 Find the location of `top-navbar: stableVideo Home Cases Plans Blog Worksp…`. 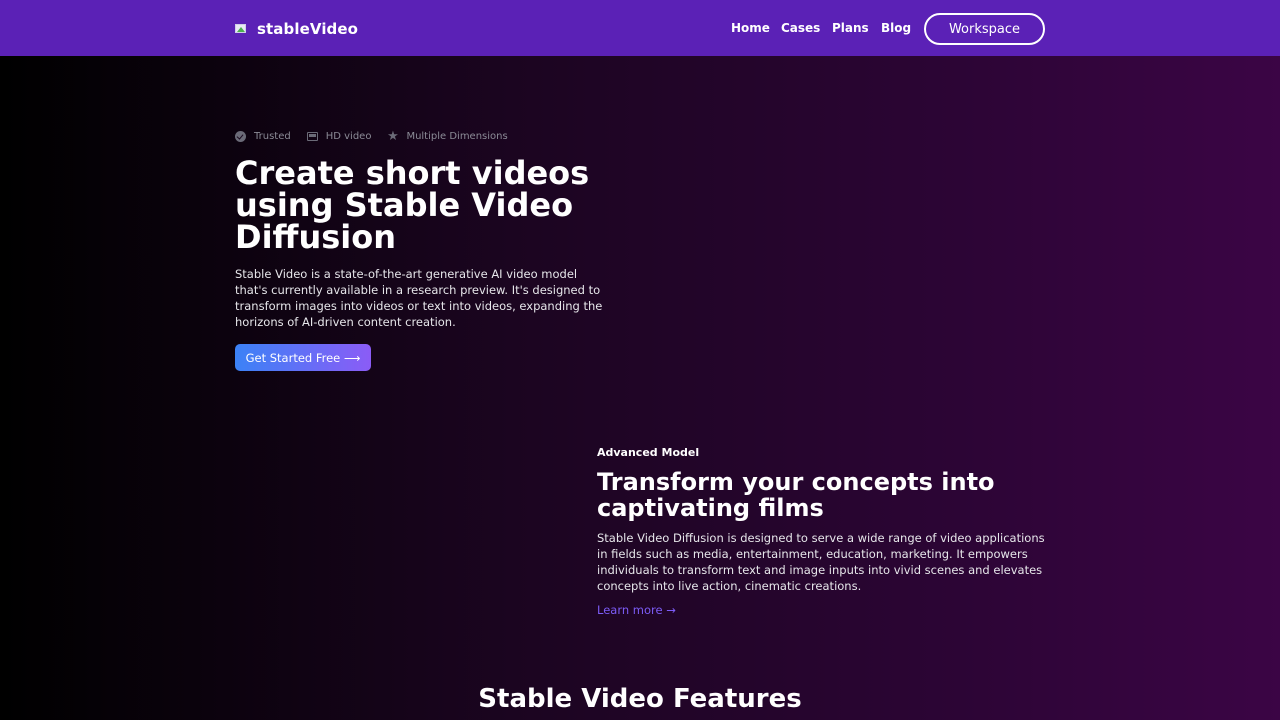

top-navbar: stableVideo Home Cases Plans Blog Worksp… is located at coordinates (640, 28).